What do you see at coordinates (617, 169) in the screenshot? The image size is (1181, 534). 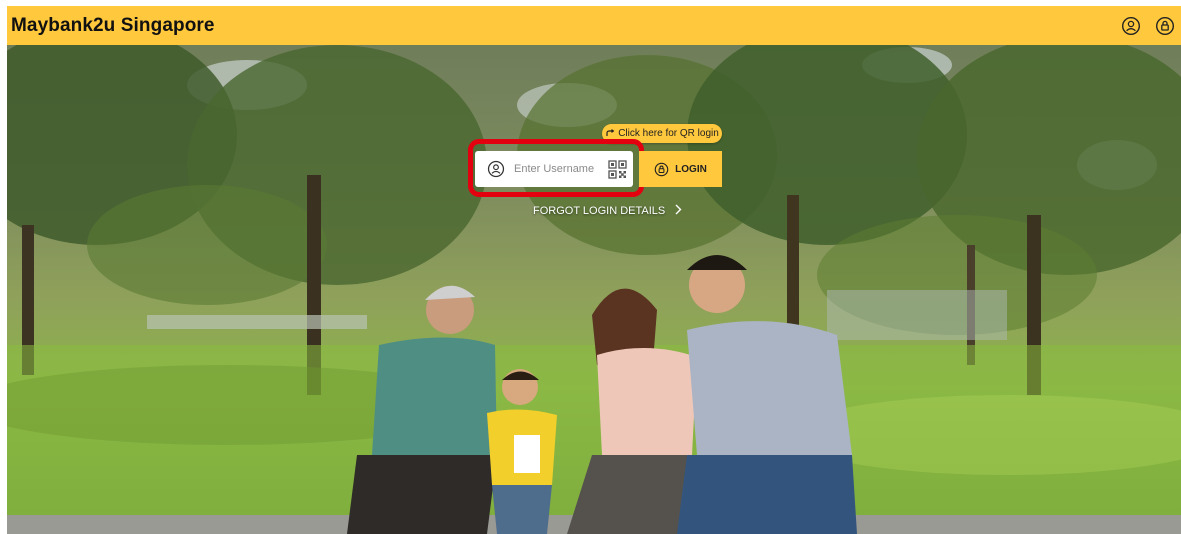 I see `qr-code-icon` at bounding box center [617, 169].